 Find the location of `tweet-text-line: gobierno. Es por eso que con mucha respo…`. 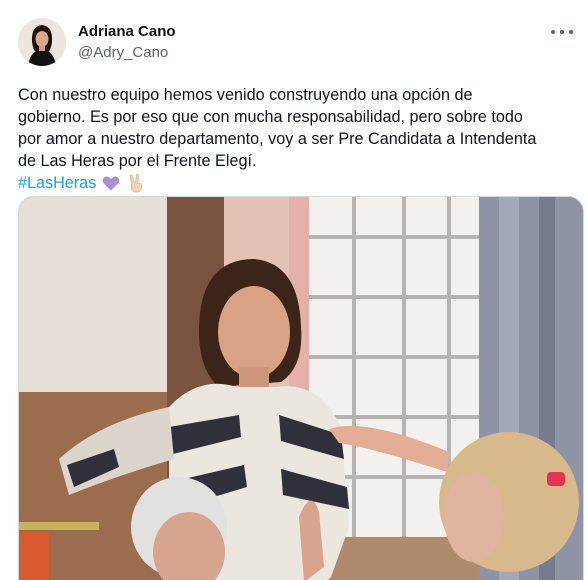

tweet-text-line: gobierno. Es por eso que con mucha respo… is located at coordinates (270, 117).